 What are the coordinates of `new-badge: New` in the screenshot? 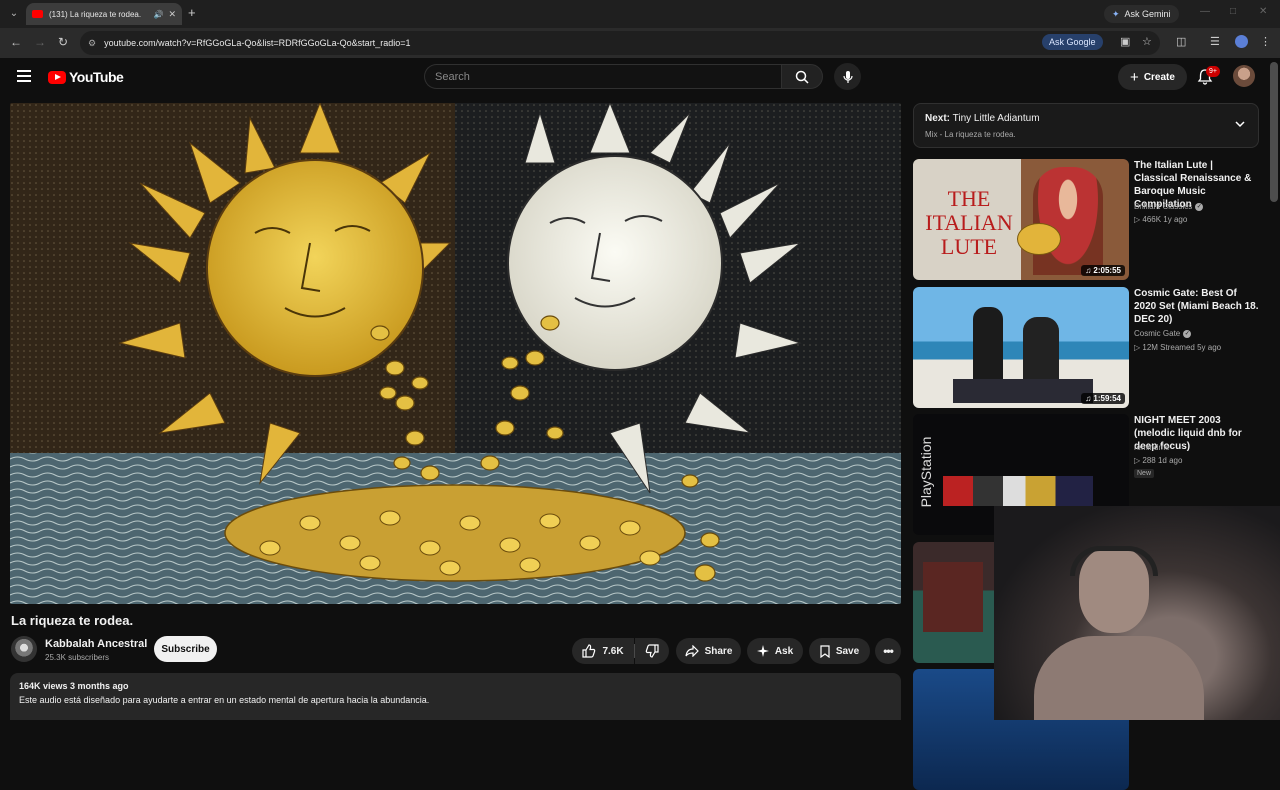 It's located at (1144, 473).